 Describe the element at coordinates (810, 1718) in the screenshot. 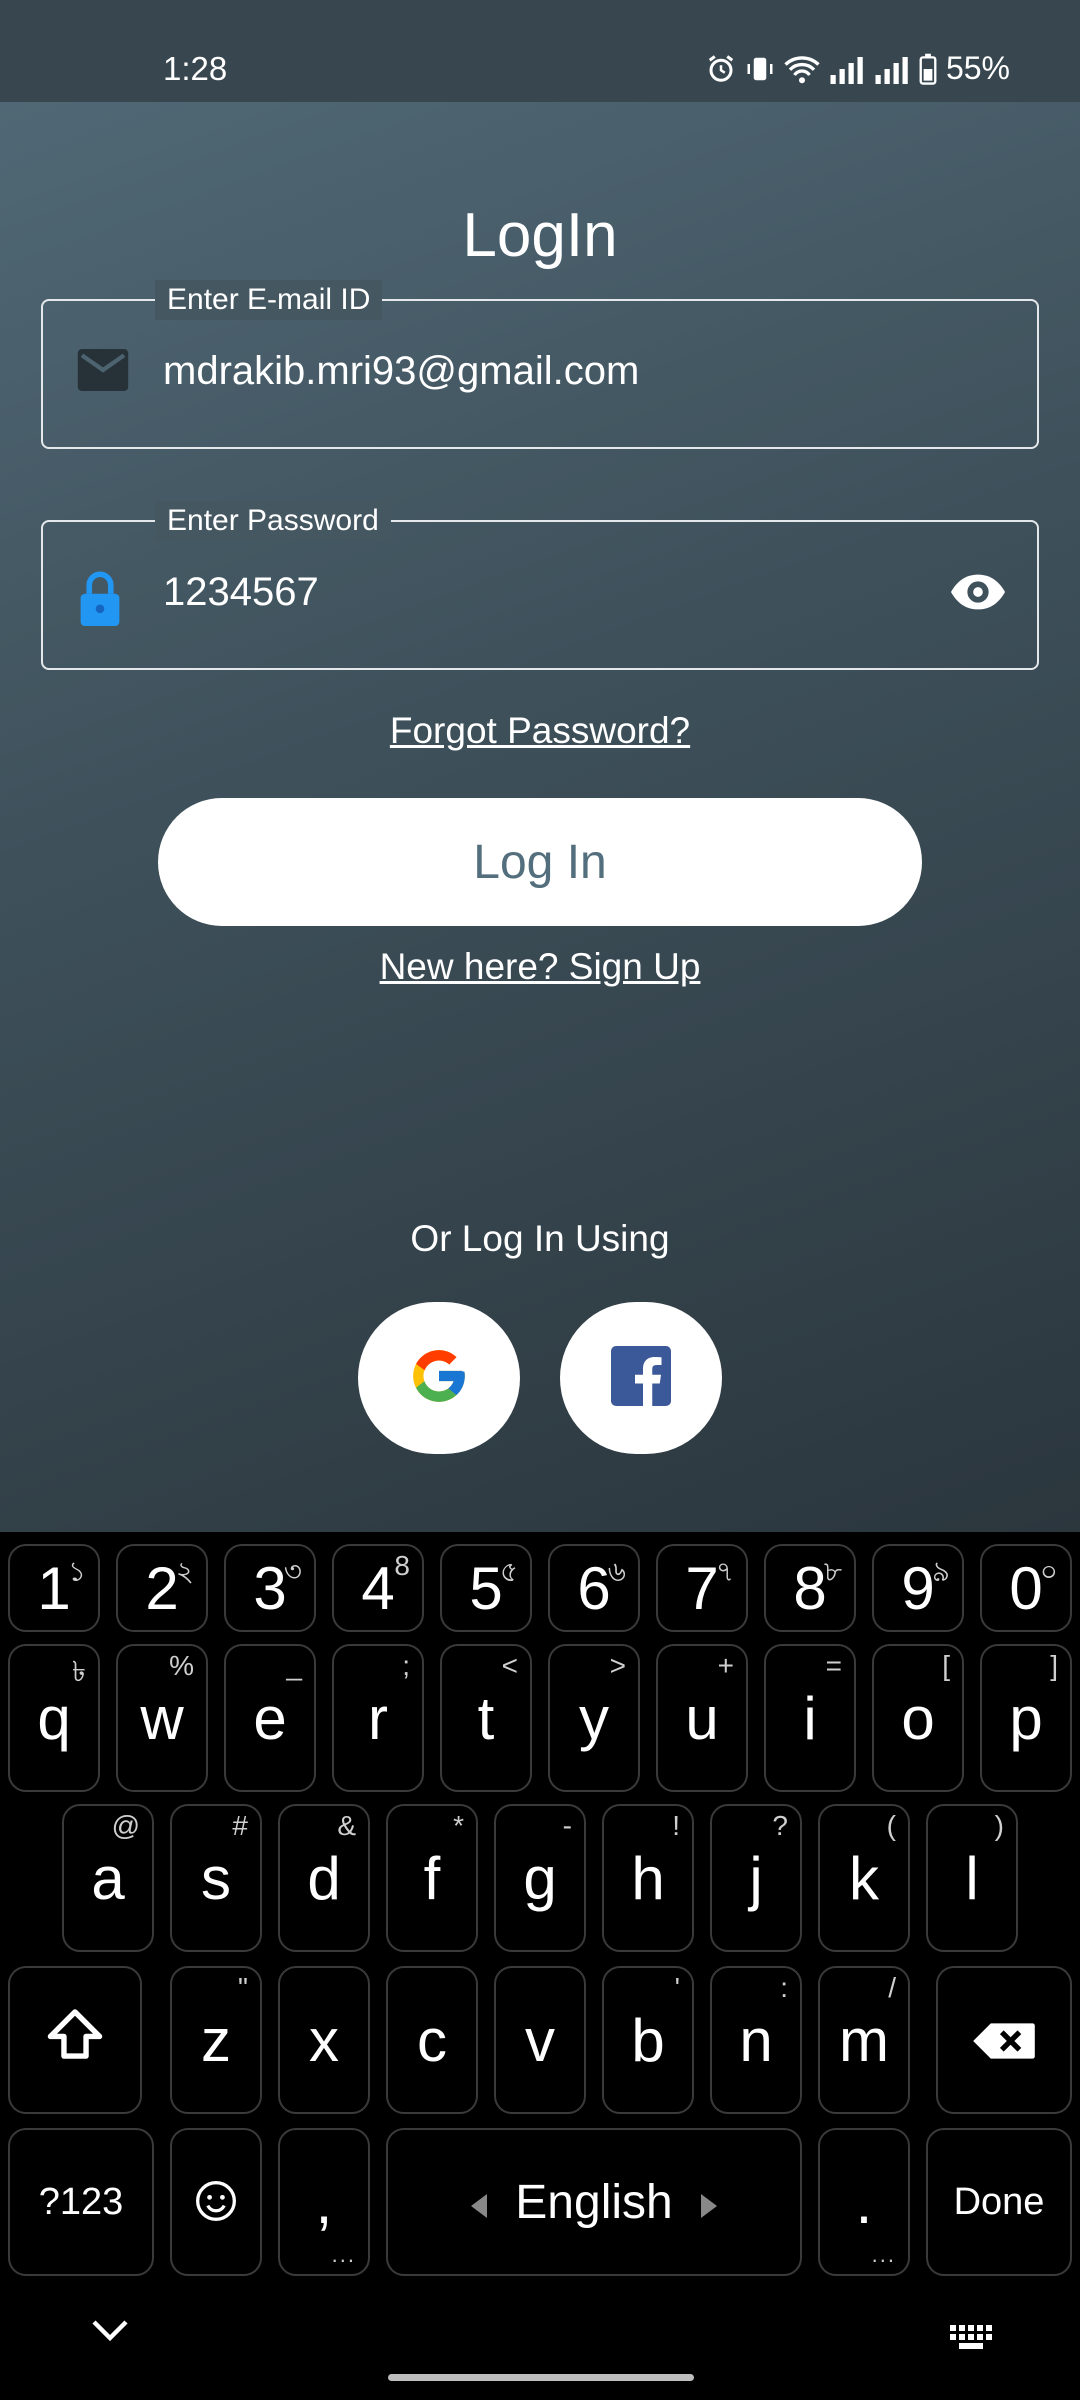

I see `key-i: i =` at that location.